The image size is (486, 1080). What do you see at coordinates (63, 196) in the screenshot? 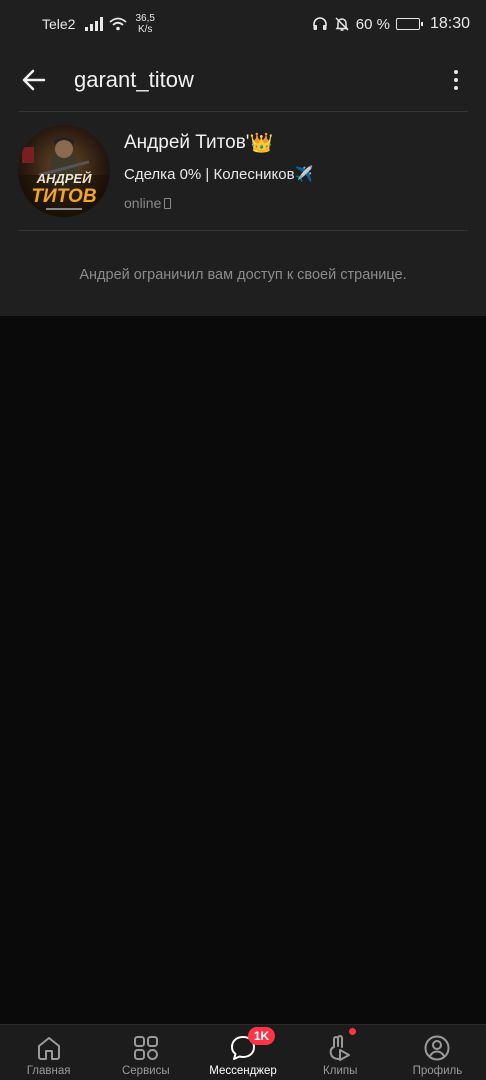
I see `avatar-text-bottom: ТИТОВ` at bounding box center [63, 196].